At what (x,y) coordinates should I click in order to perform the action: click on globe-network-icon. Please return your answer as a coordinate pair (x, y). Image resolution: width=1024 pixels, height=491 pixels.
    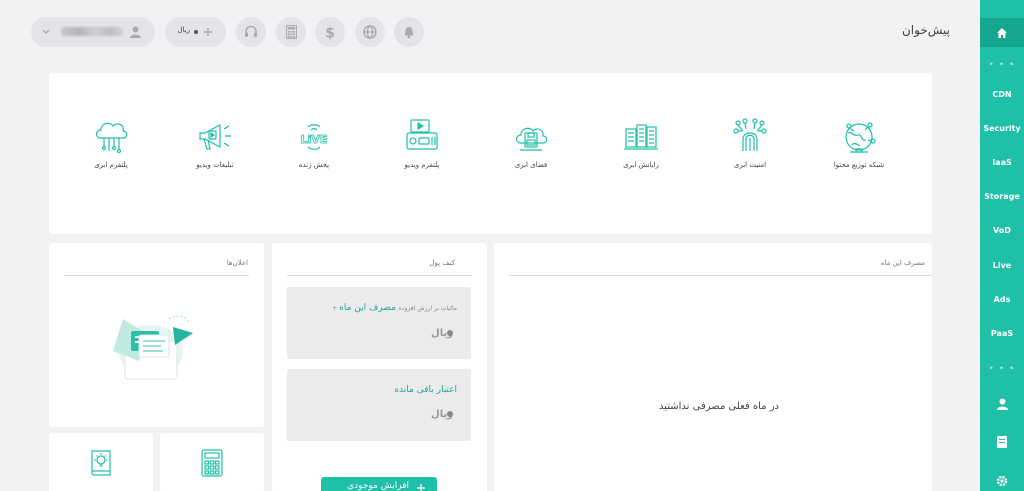
    Looking at the image, I should click on (860, 137).